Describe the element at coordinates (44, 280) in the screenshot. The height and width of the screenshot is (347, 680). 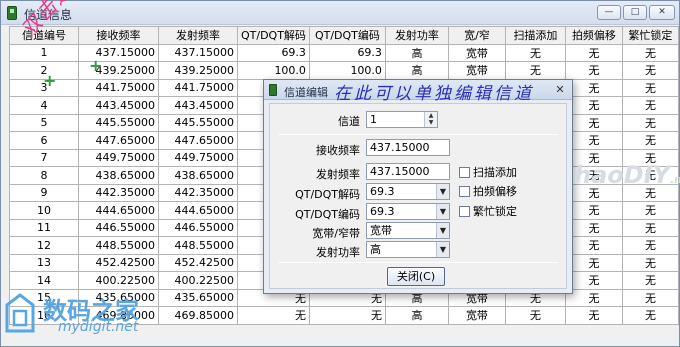
I see `table-cell: 14` at that location.